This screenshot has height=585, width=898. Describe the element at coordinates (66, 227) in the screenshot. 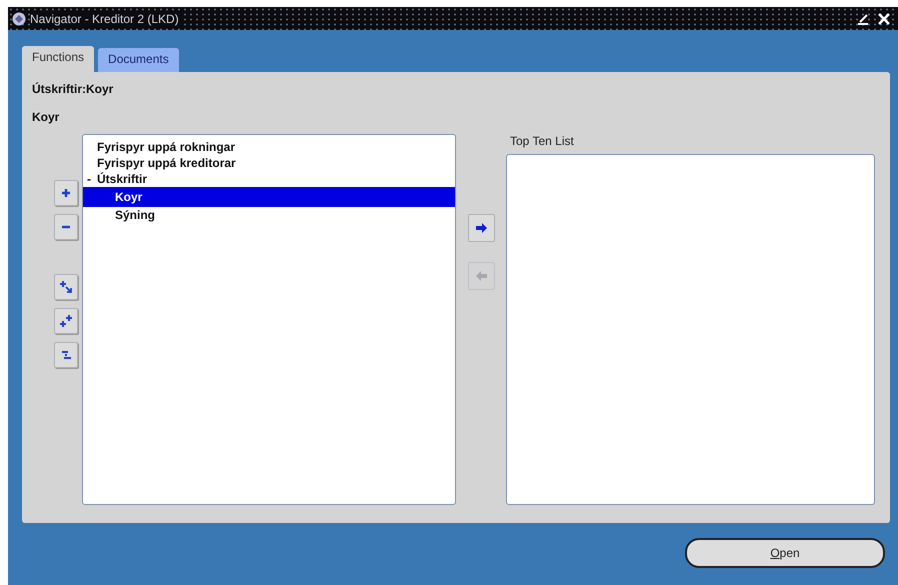

I see `collapse-button` at that location.